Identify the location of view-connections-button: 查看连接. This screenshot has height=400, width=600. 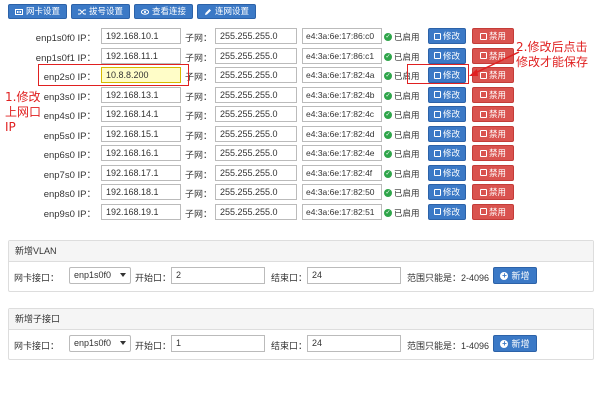
(164, 11).